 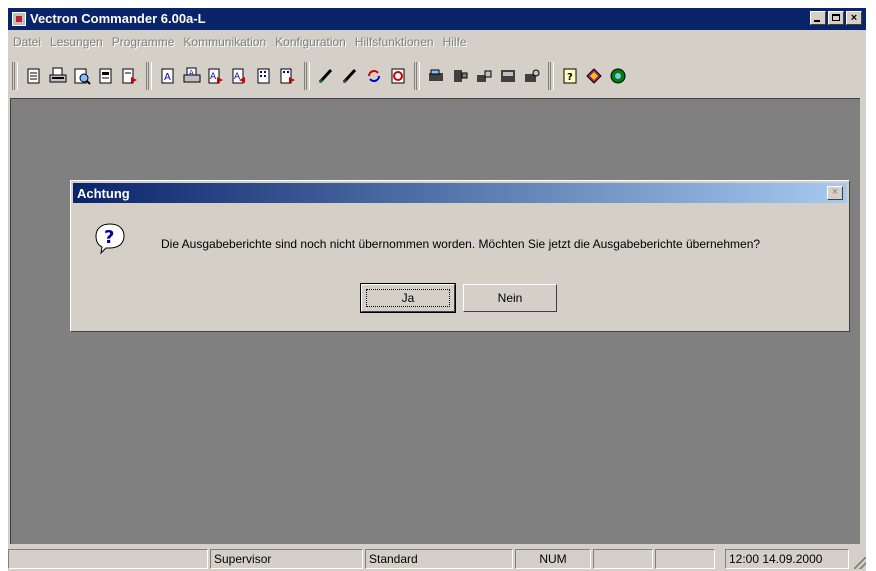 I want to click on register-icon, so click(x=436, y=76).